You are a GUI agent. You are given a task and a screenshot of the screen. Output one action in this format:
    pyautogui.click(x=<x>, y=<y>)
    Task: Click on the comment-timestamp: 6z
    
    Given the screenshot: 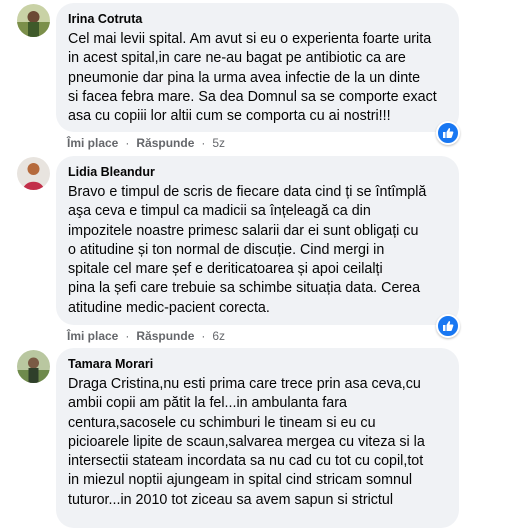 What is the action you would take?
    pyautogui.click(x=218, y=336)
    